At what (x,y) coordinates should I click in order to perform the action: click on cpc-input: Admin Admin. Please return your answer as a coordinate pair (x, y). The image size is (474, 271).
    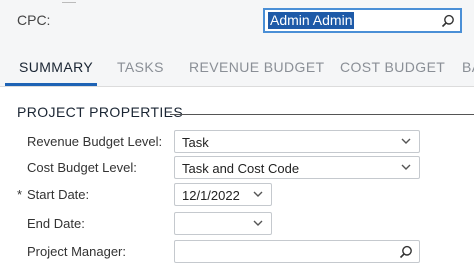
    Looking at the image, I should click on (362, 20).